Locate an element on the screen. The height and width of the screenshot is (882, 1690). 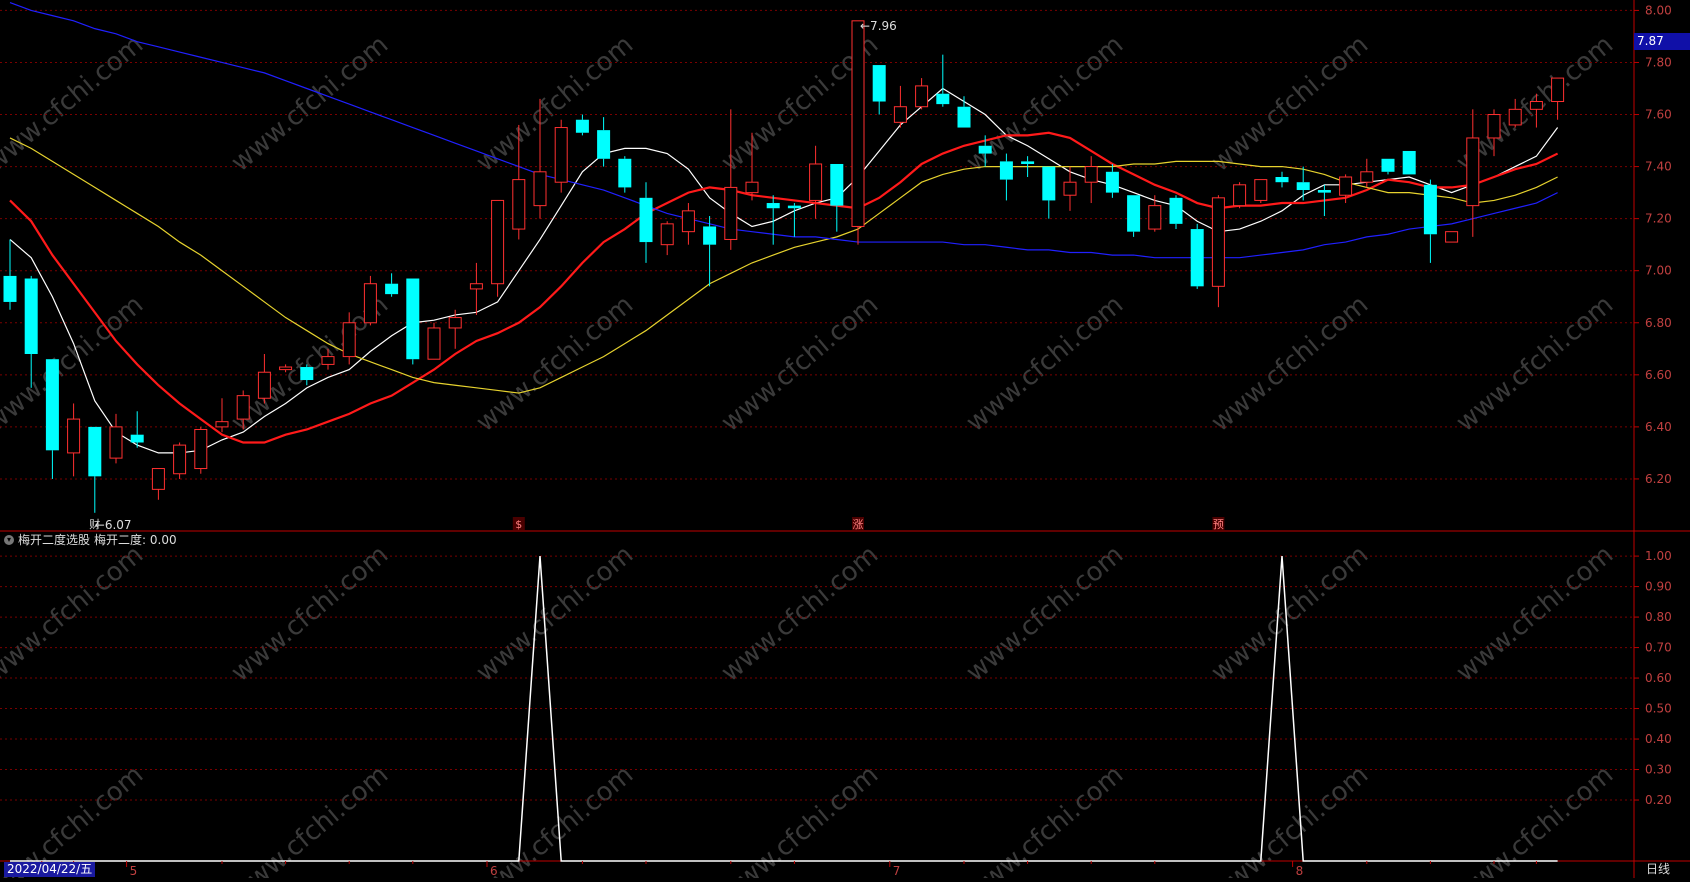
y-tick-label: 0.90 is located at coordinates (1658, 587).